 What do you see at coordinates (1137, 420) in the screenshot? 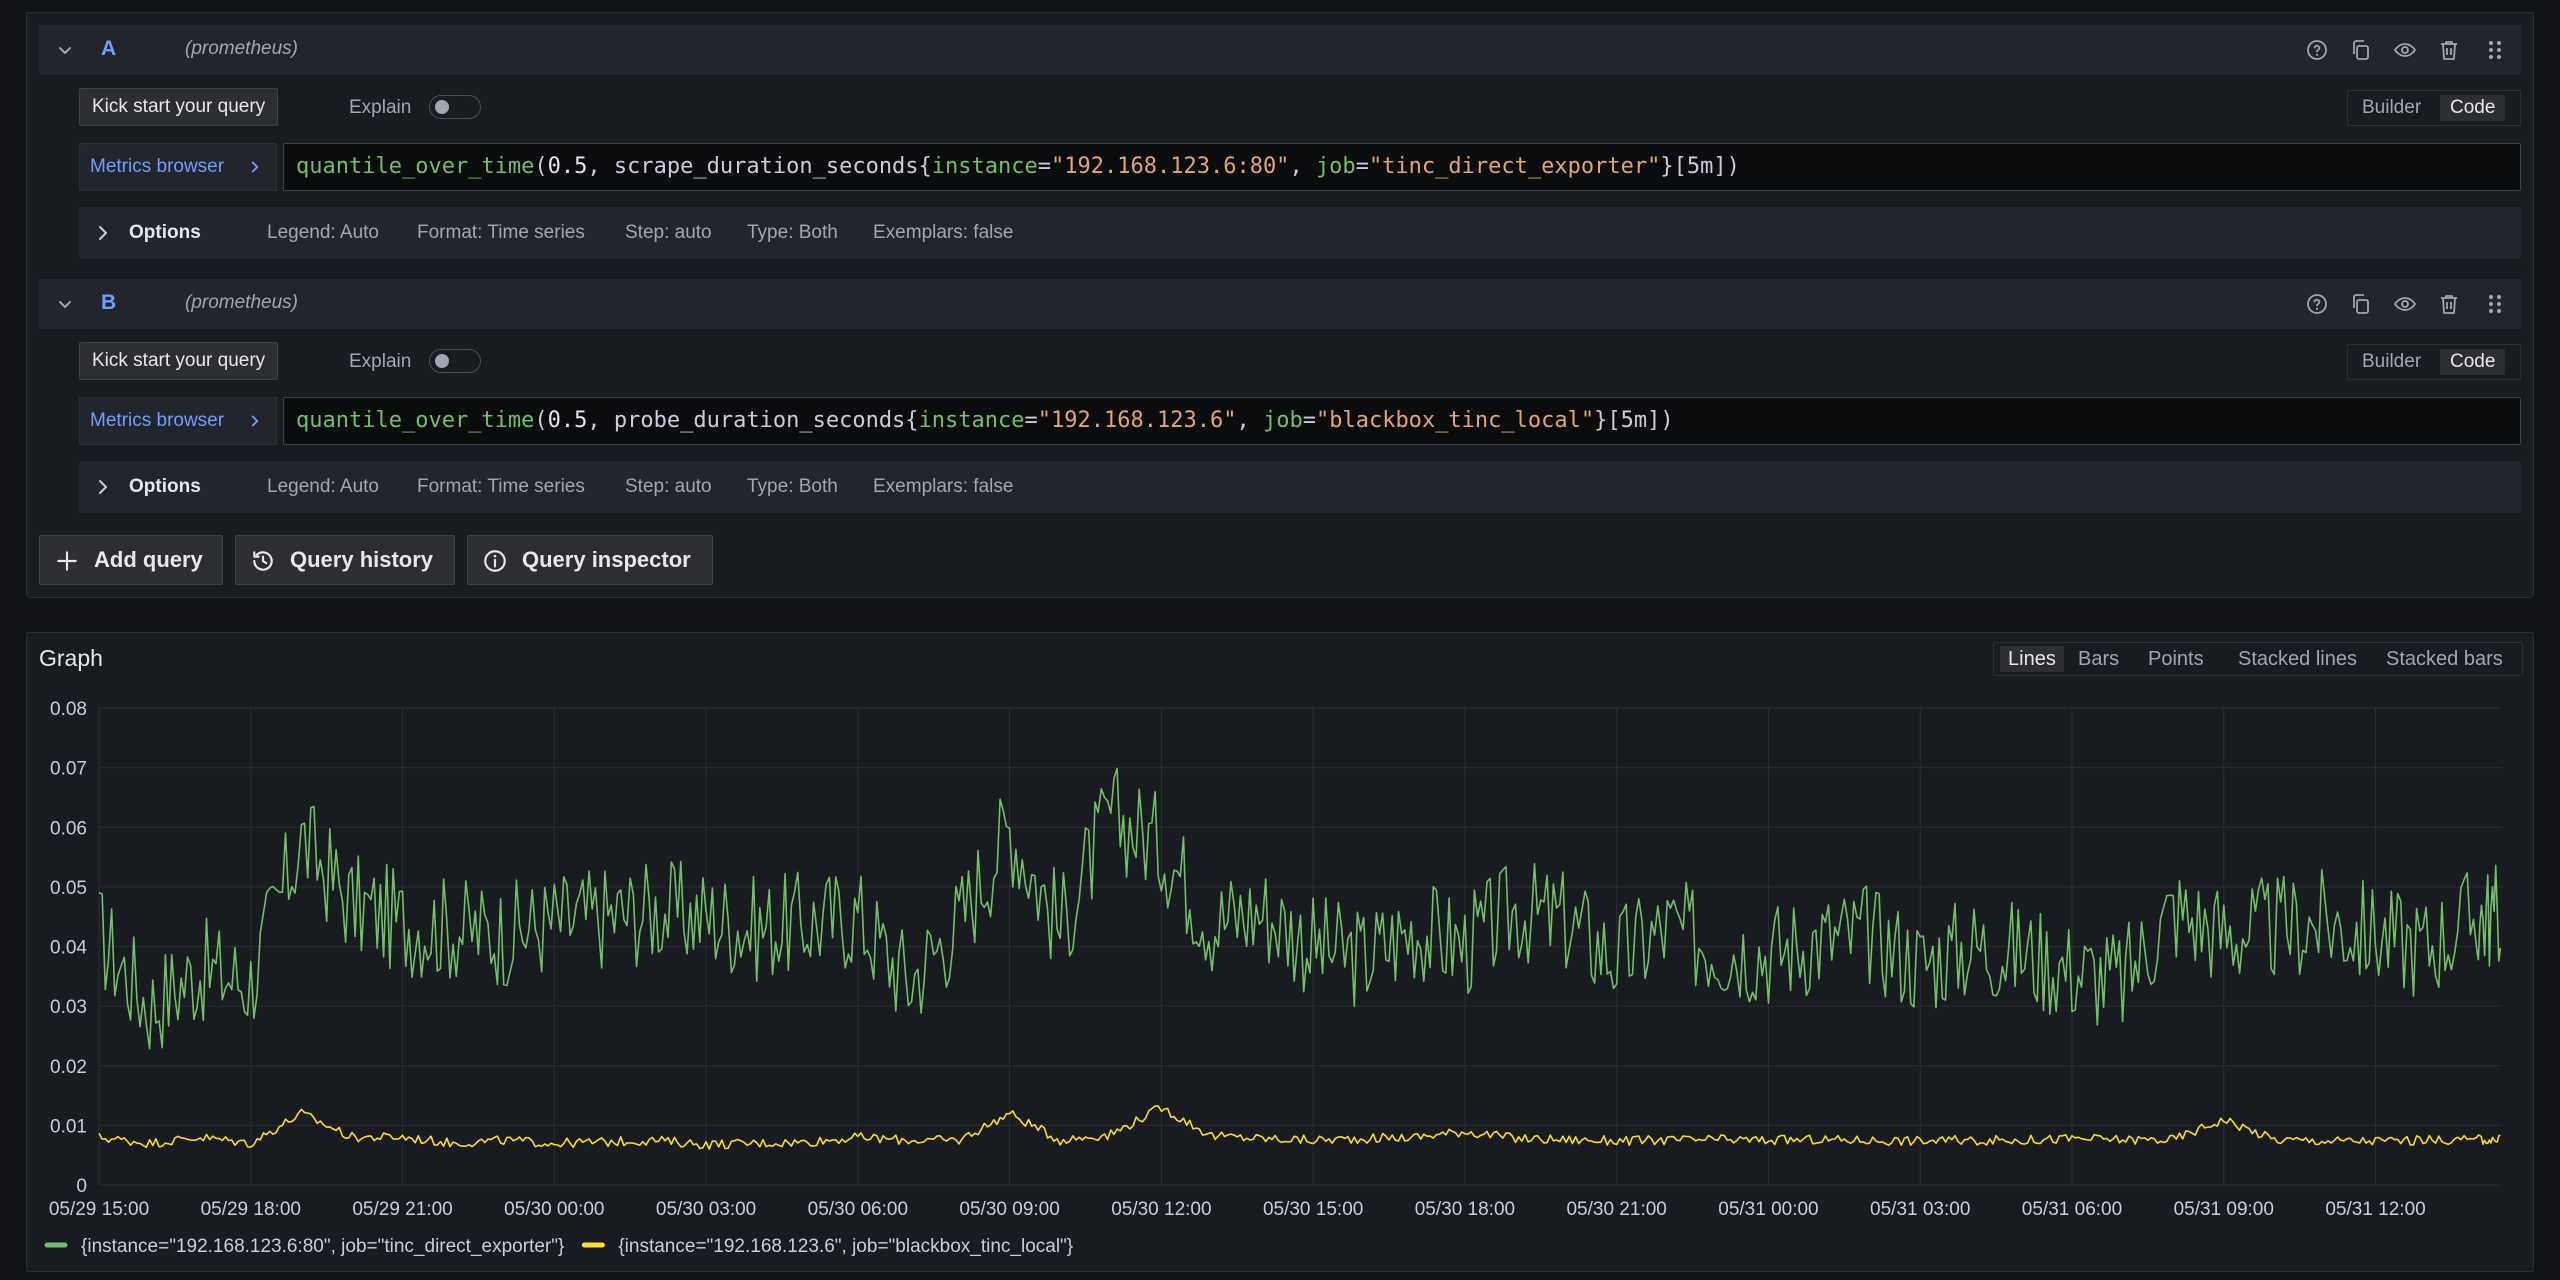
I see `expr-label-value: "192.168.123.6"` at bounding box center [1137, 420].